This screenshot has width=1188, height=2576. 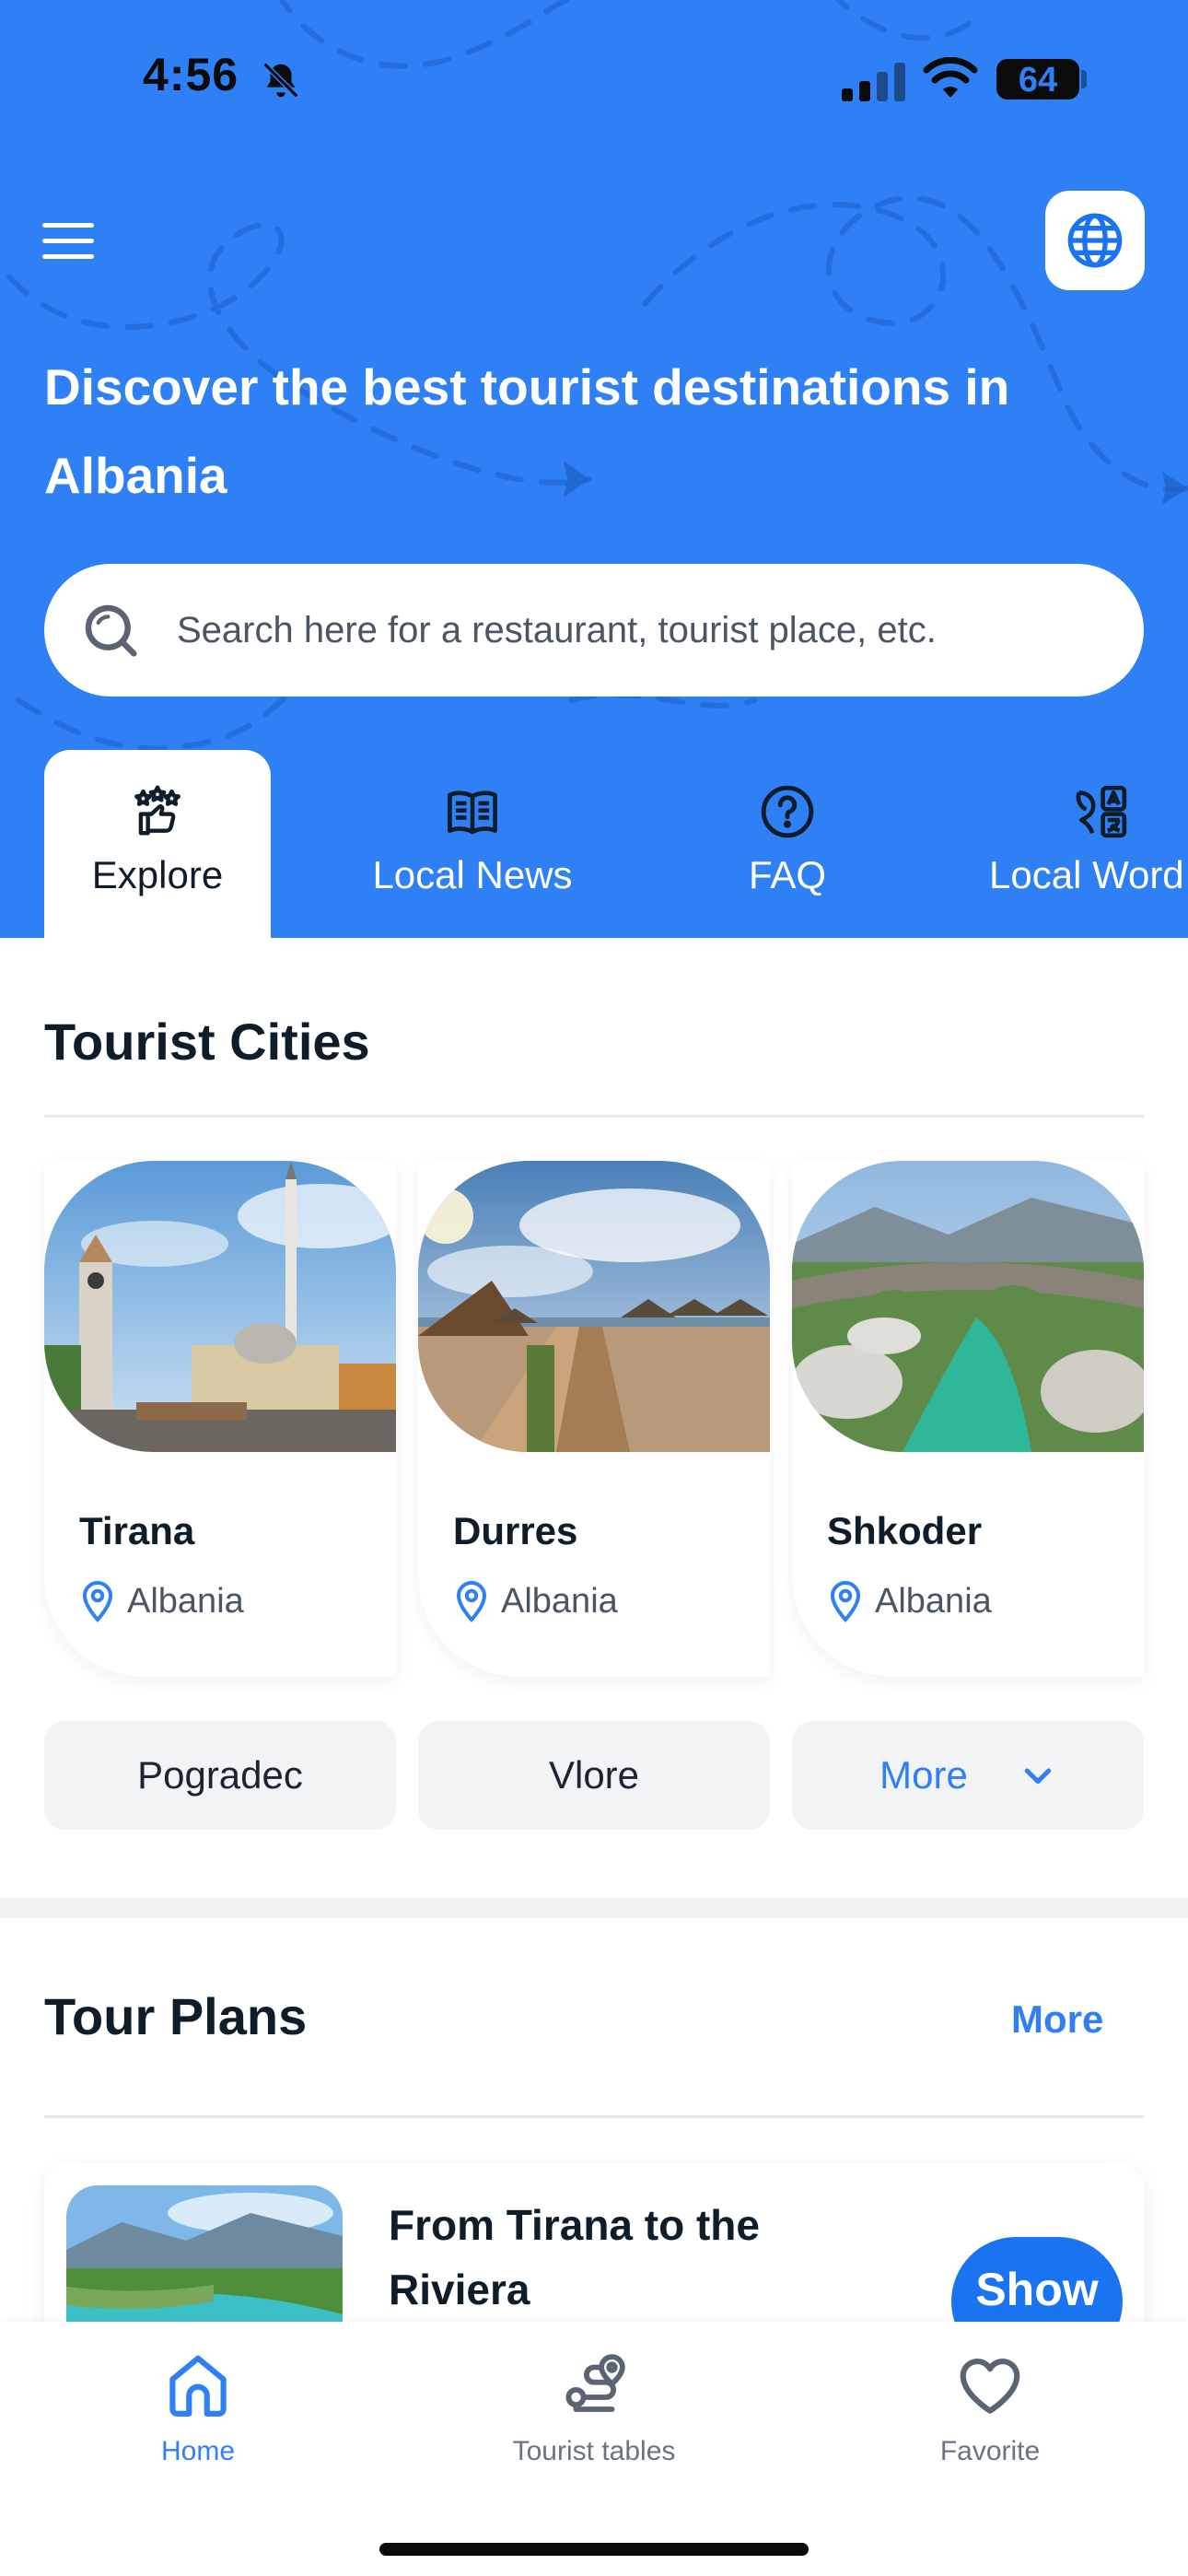 I want to click on tab-local-word-label: Local Word, so click(x=1086, y=874).